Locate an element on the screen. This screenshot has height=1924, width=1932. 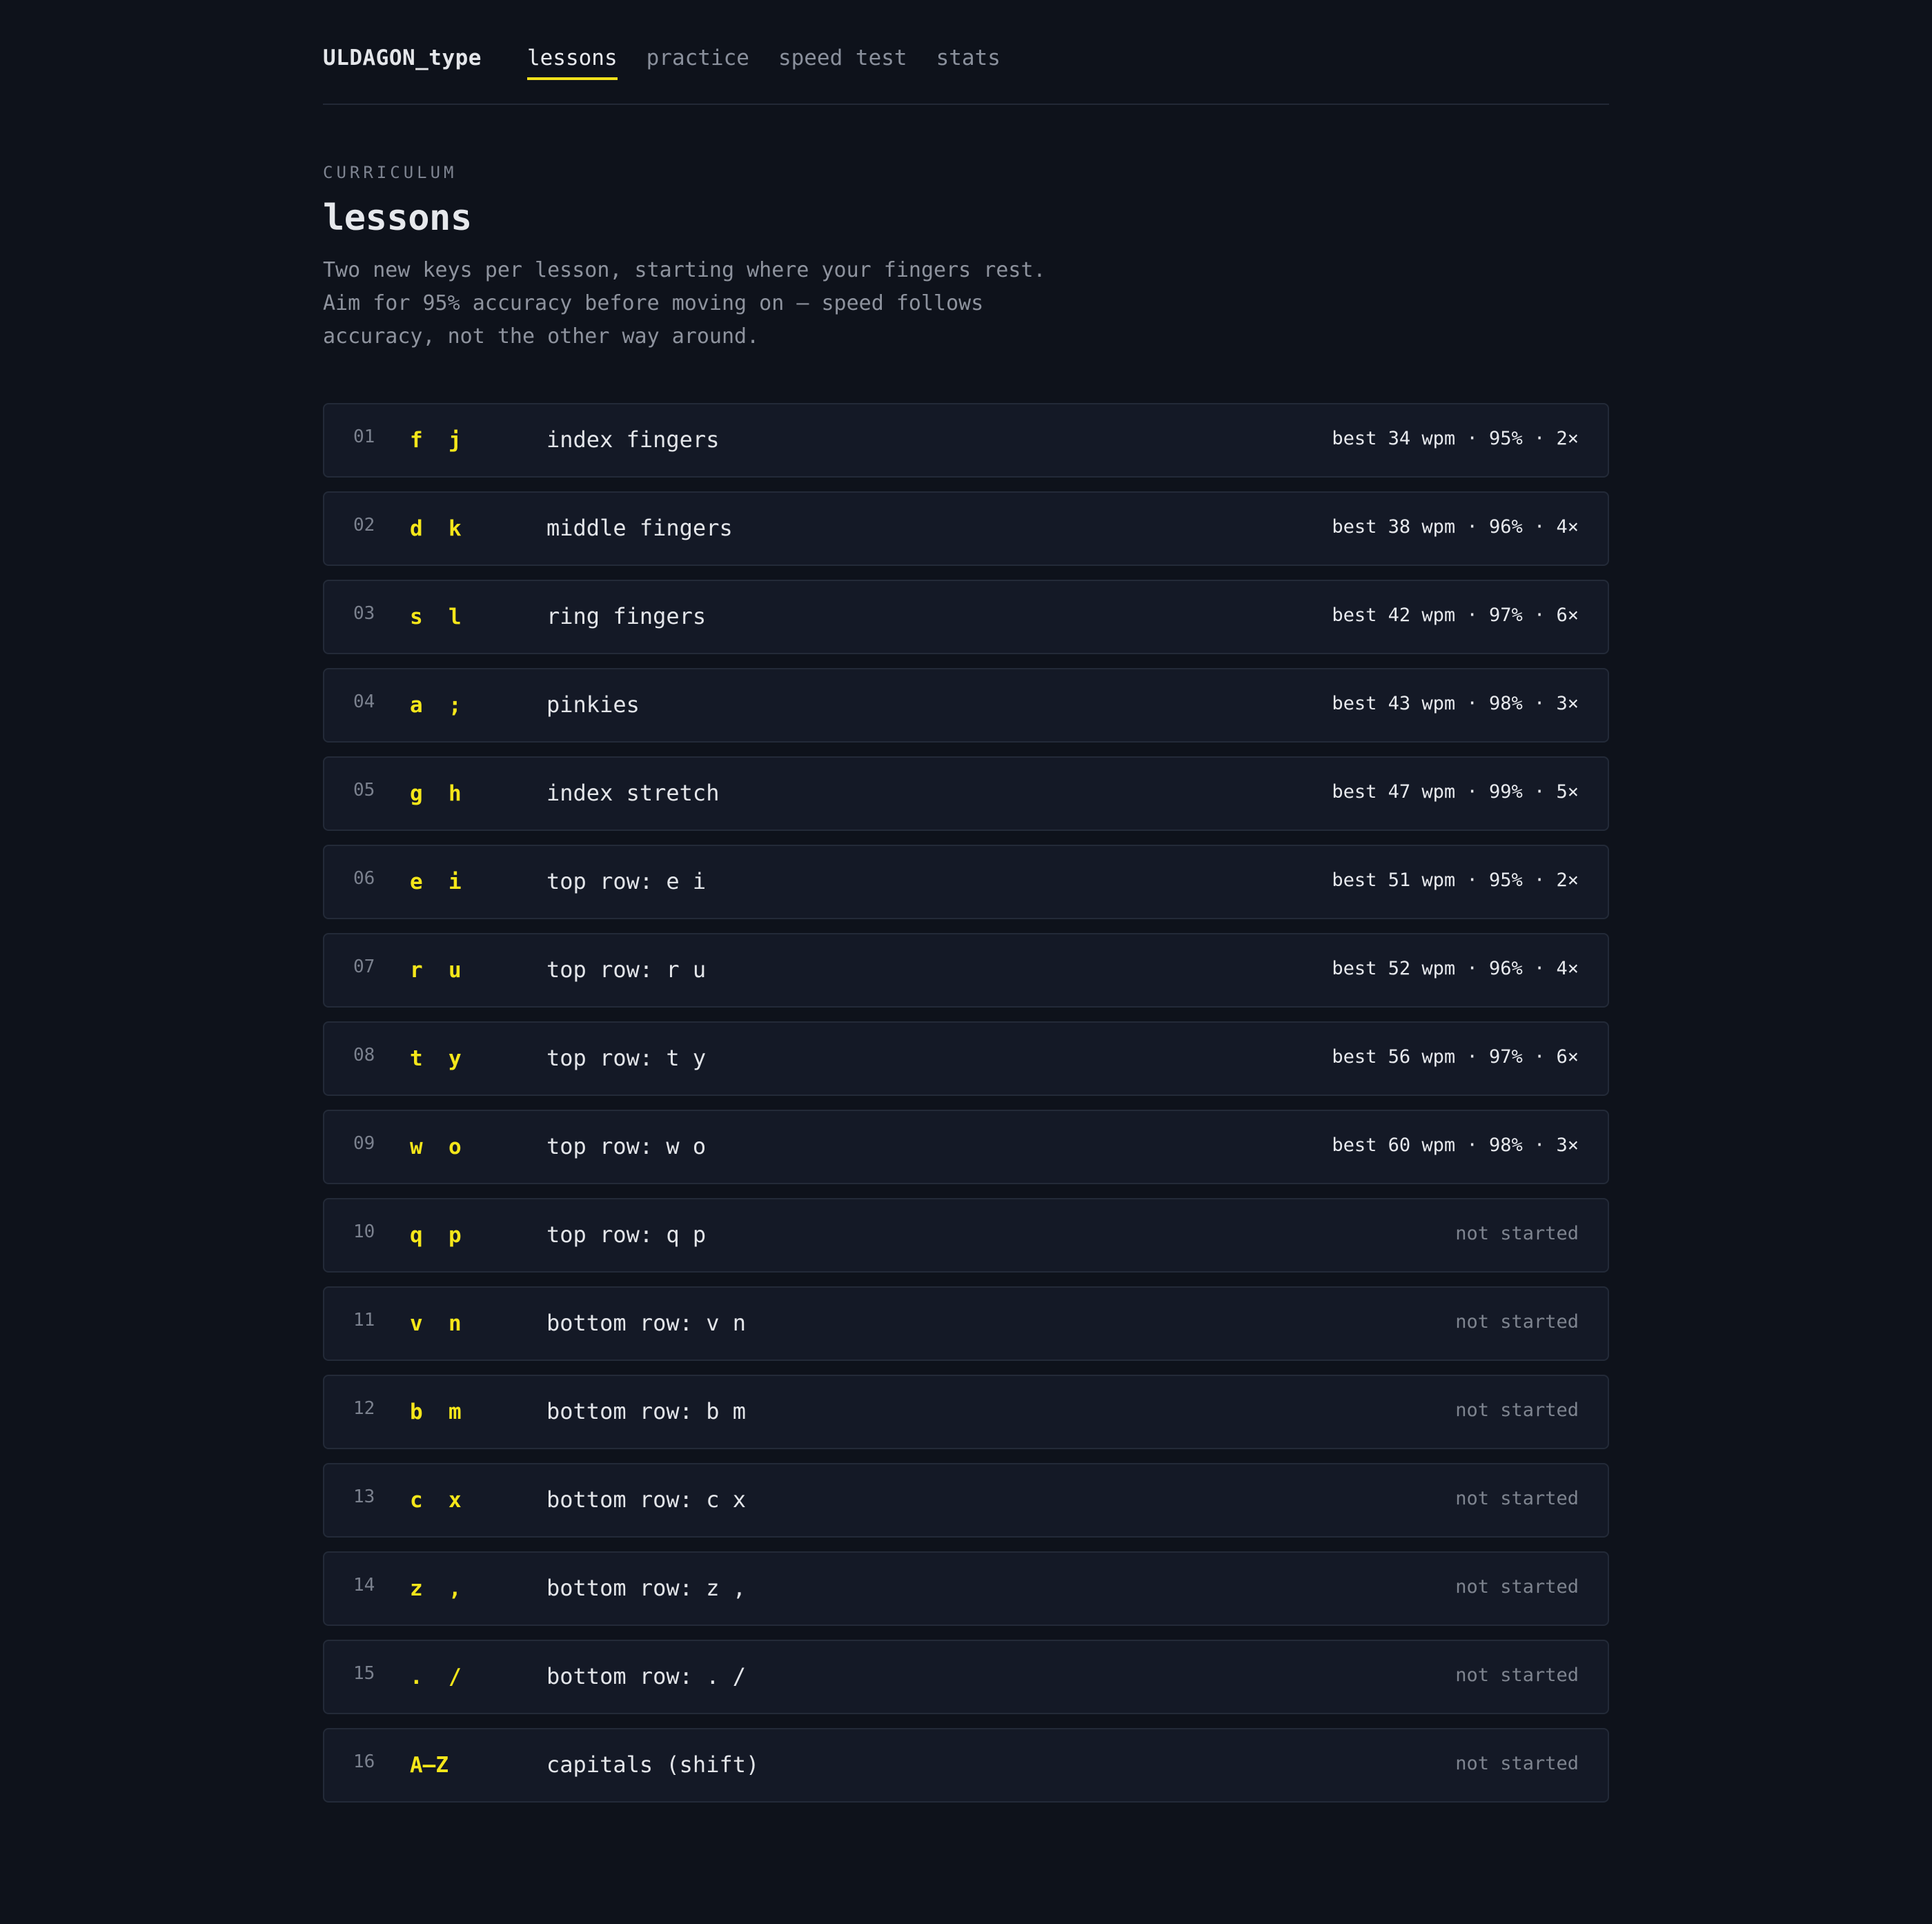
lesson-keys: q p is located at coordinates (436, 1235).